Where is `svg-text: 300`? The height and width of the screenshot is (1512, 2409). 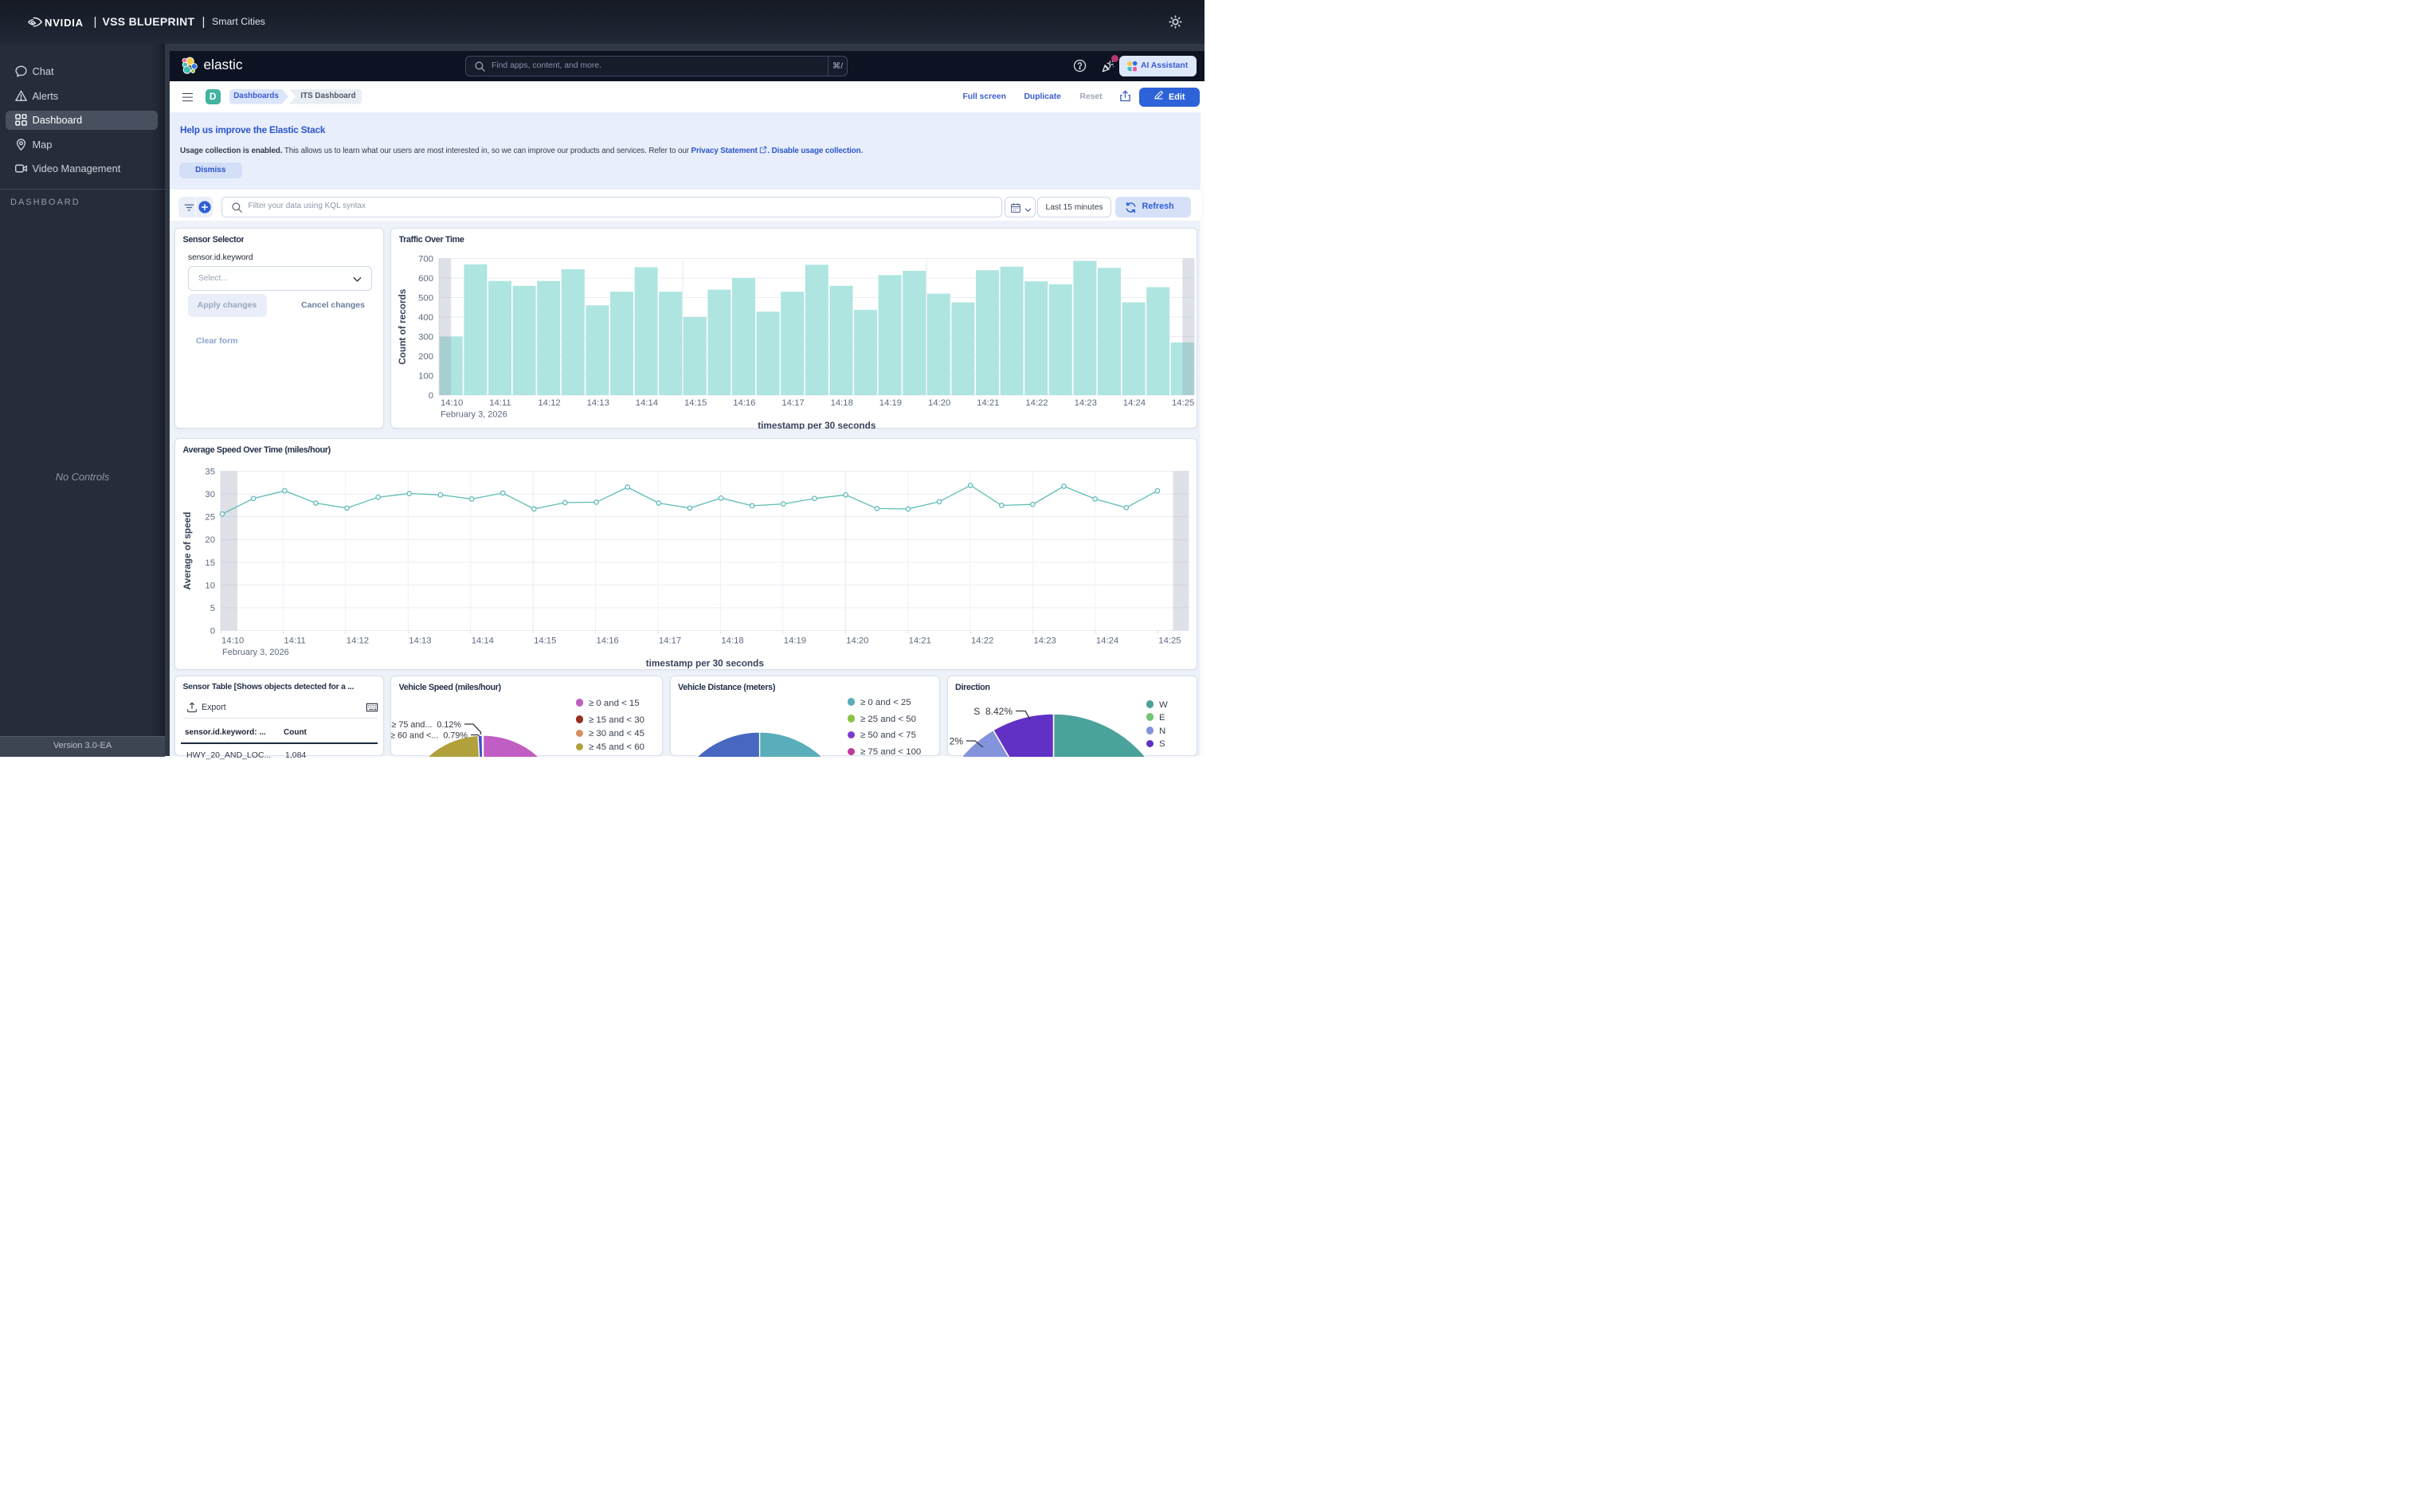 svg-text: 300 is located at coordinates (425, 337).